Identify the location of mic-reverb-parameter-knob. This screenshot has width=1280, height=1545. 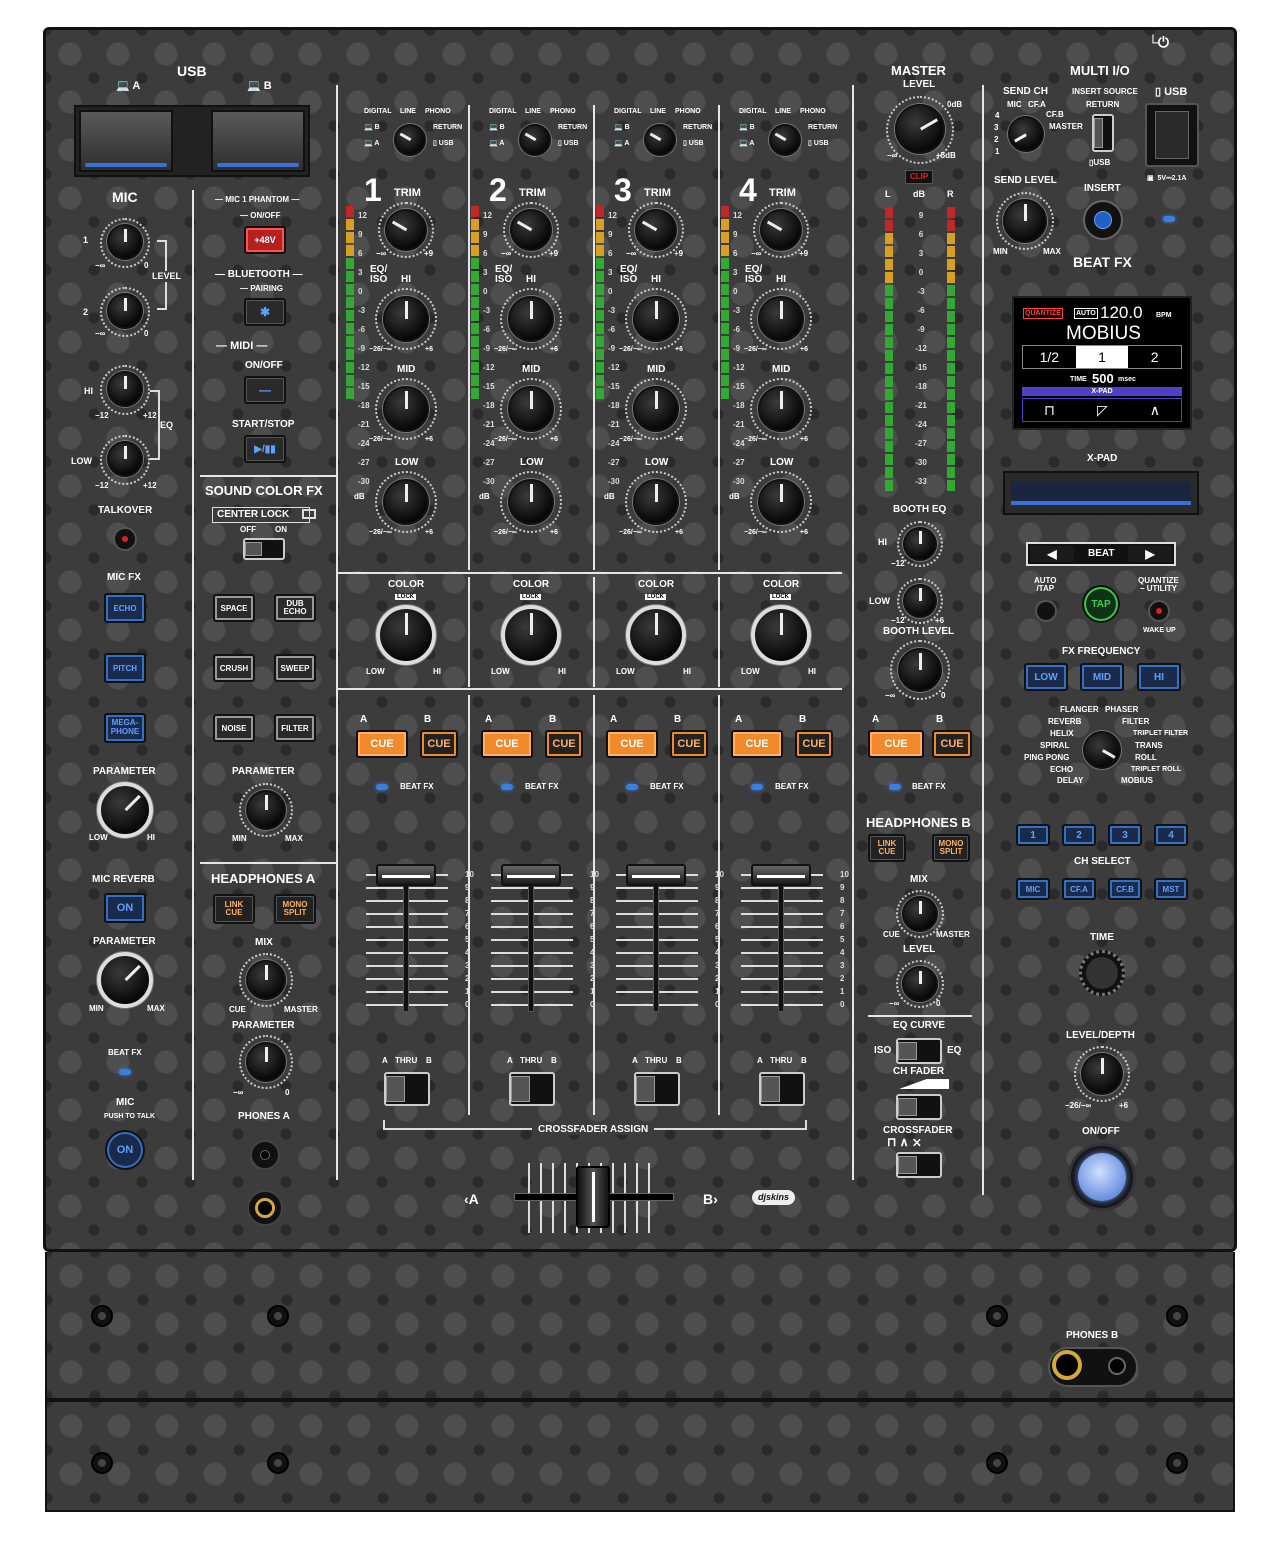
(125, 980).